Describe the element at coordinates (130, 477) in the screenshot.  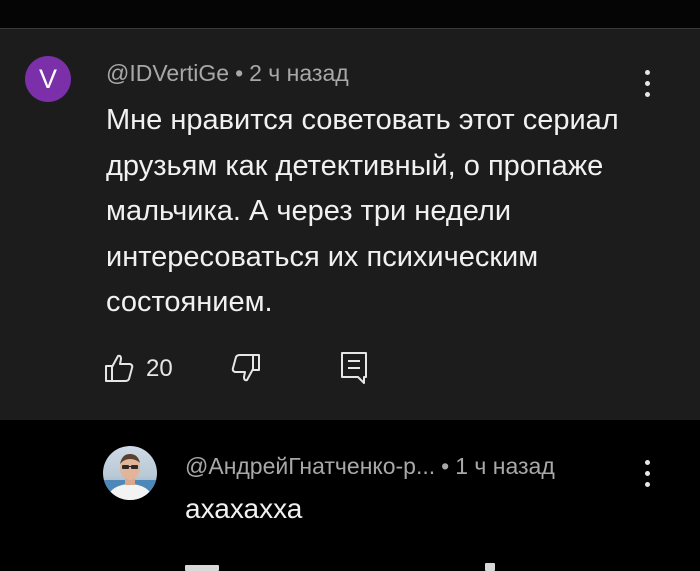
I see `avatar-photo` at that location.